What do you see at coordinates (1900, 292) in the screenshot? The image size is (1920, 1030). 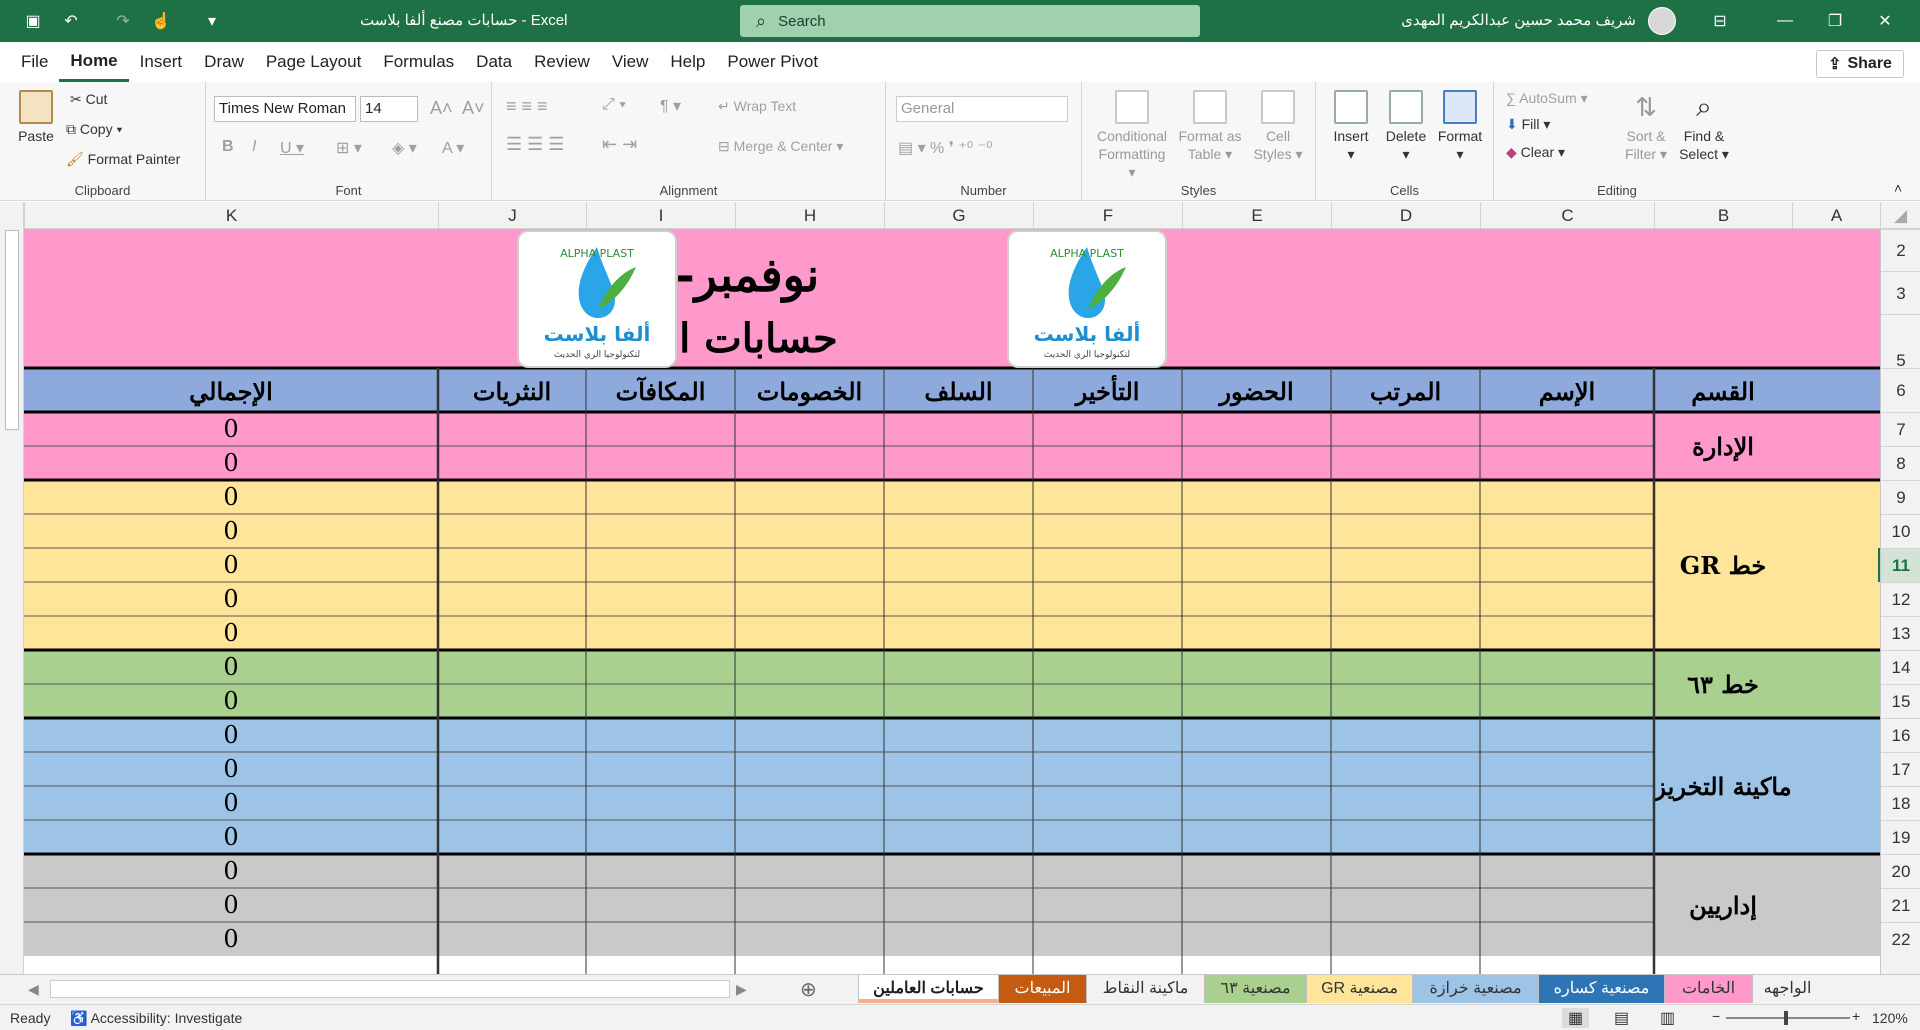 I see `row-header-3: 3` at bounding box center [1900, 292].